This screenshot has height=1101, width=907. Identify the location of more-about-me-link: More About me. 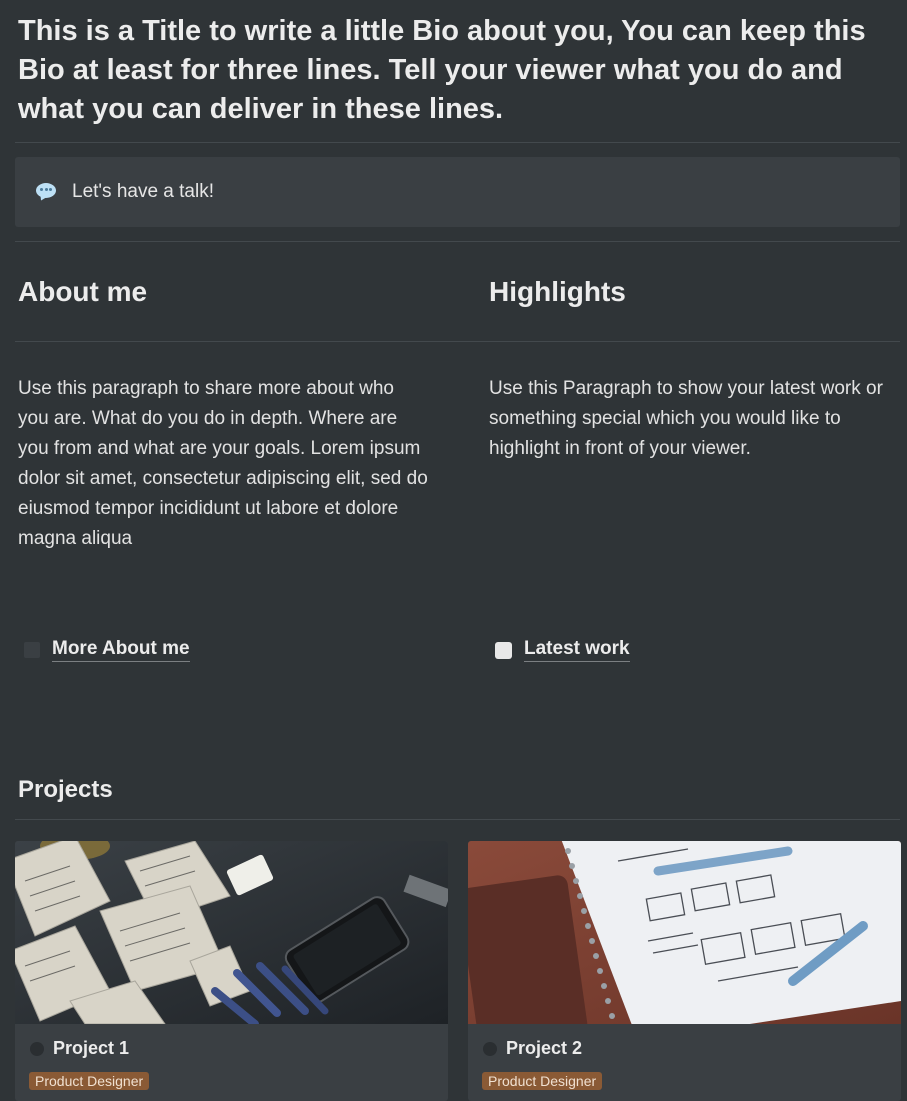
(107, 650).